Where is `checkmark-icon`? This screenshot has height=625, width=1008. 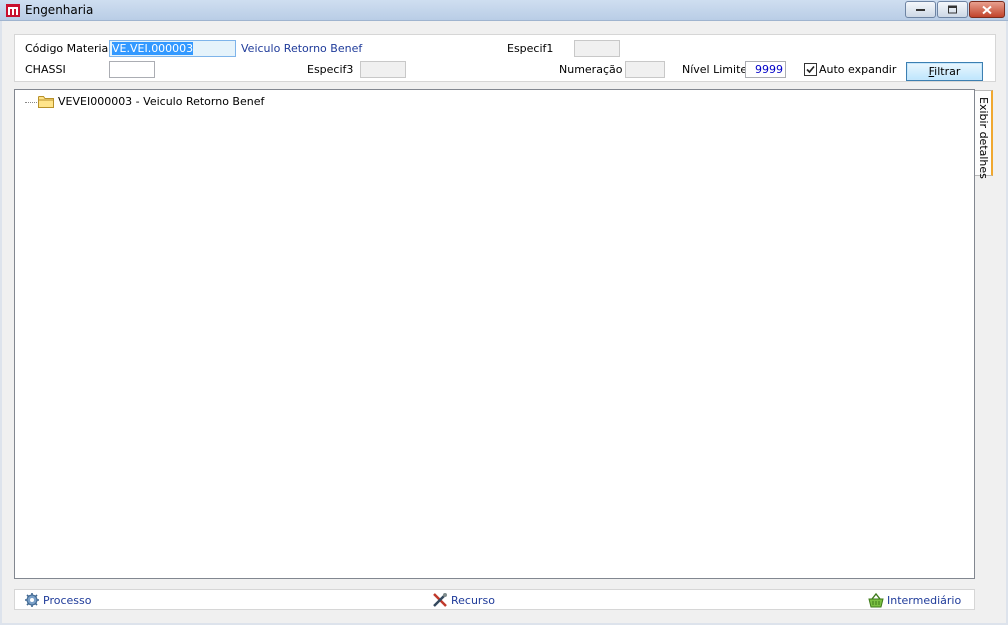
checkmark-icon is located at coordinates (810, 69).